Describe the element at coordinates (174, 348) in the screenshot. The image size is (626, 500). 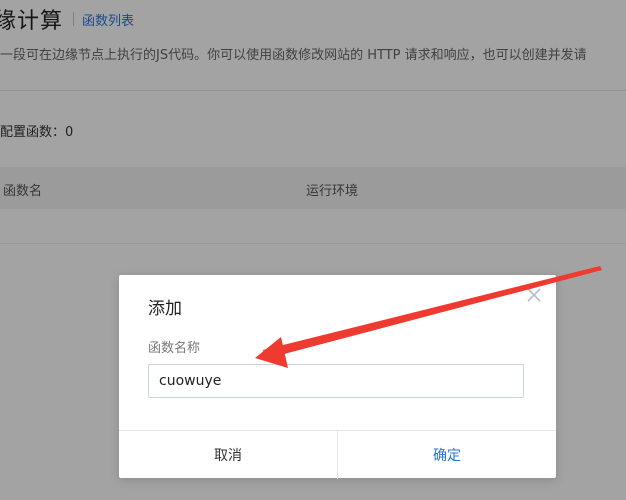
I see `function-name-label: 函数名称` at that location.